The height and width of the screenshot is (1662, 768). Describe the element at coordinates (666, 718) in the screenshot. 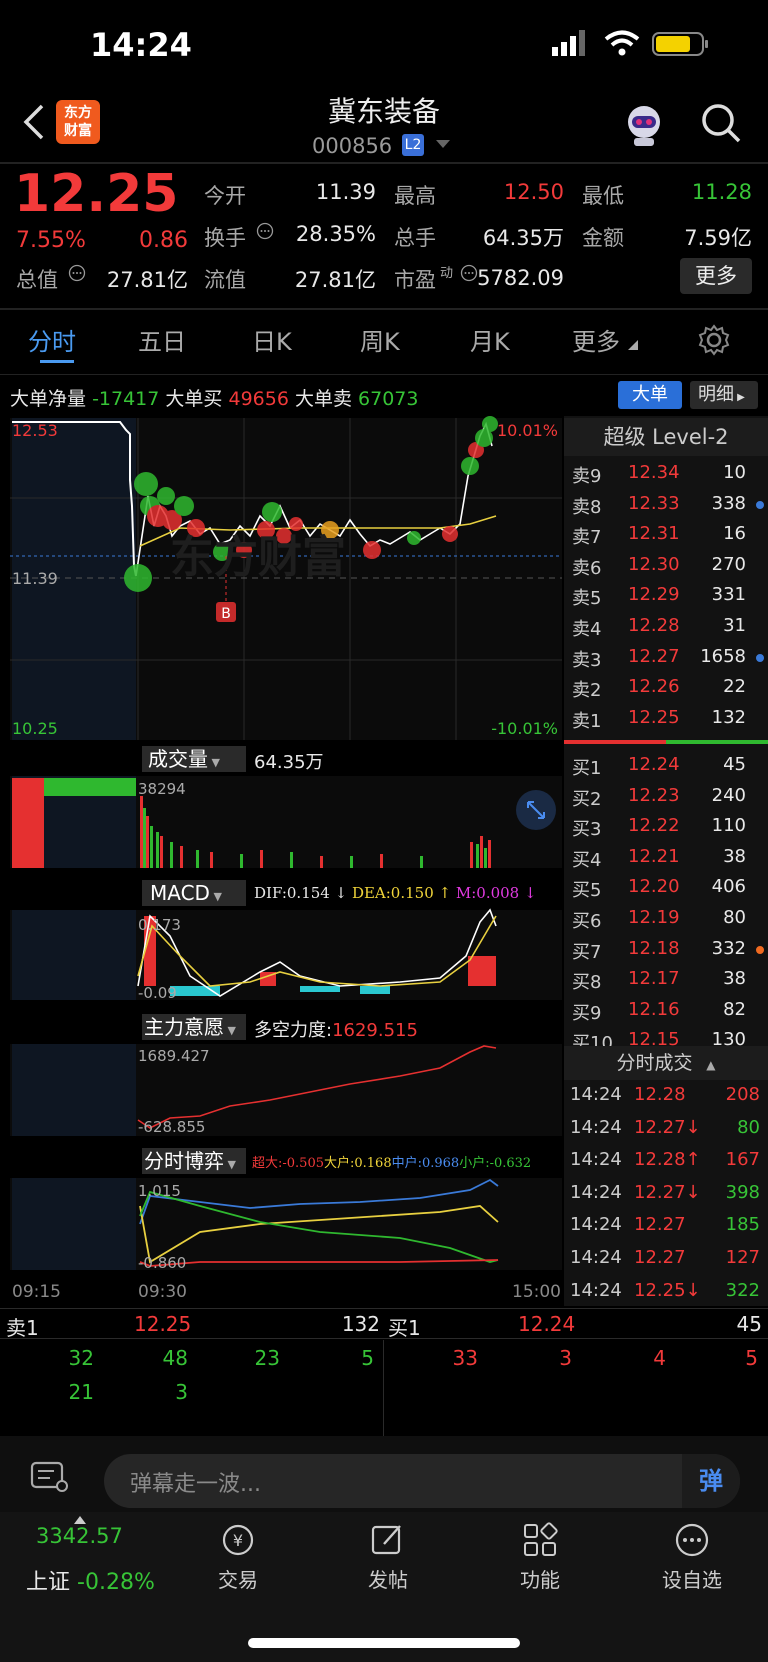

I see `ask-row: 卖1 12.25 132` at that location.